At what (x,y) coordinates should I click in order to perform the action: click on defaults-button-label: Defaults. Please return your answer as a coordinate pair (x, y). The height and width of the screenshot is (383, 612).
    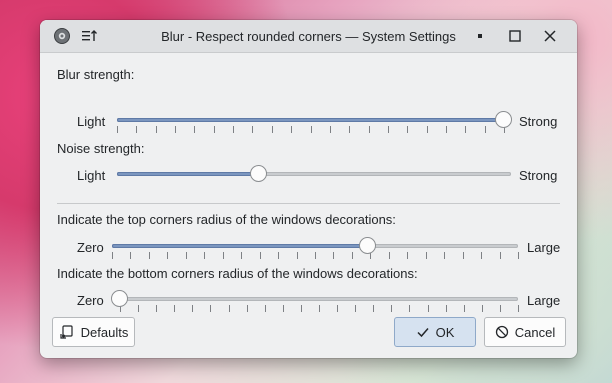
    Looking at the image, I should click on (104, 332).